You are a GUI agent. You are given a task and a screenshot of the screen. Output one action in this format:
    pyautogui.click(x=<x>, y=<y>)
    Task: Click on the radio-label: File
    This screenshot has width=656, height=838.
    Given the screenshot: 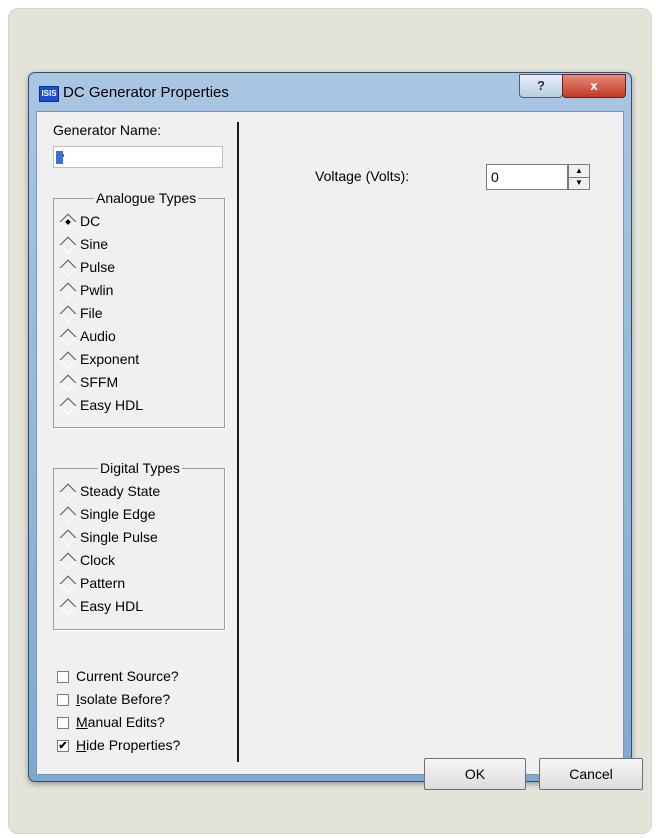 What is the action you would take?
    pyautogui.click(x=91, y=313)
    